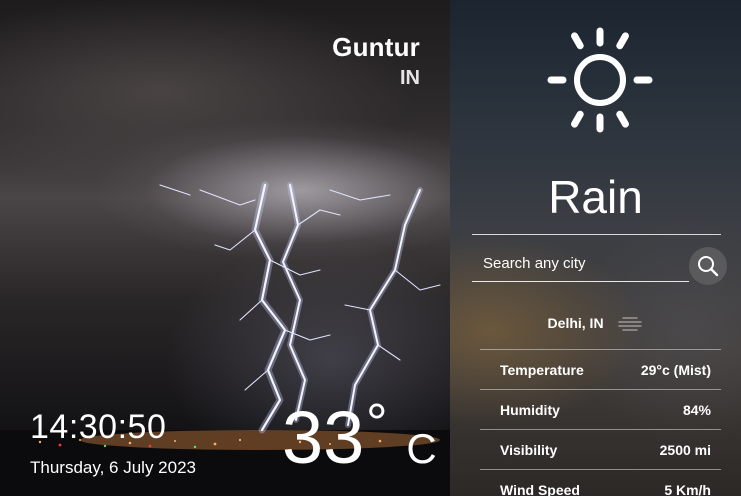  I want to click on search-icon, so click(708, 266).